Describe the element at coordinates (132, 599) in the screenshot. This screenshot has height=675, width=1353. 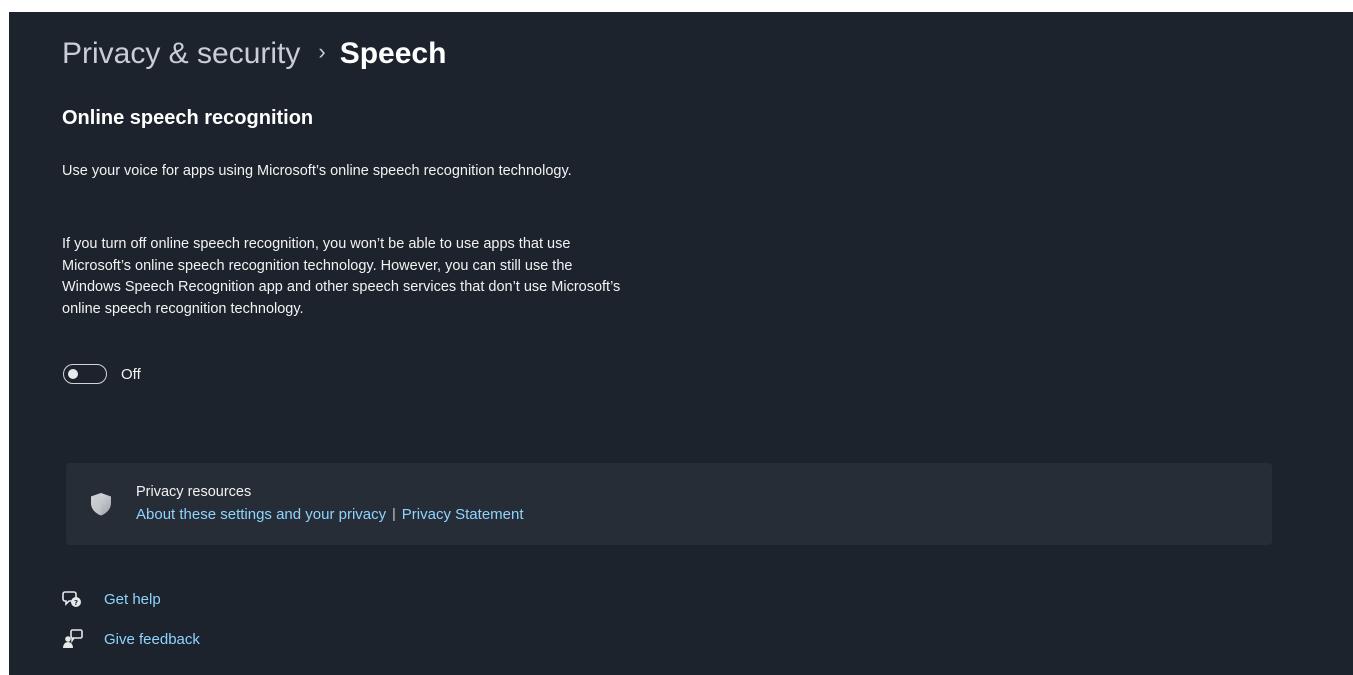
I see `get-help-link: Get help` at that location.